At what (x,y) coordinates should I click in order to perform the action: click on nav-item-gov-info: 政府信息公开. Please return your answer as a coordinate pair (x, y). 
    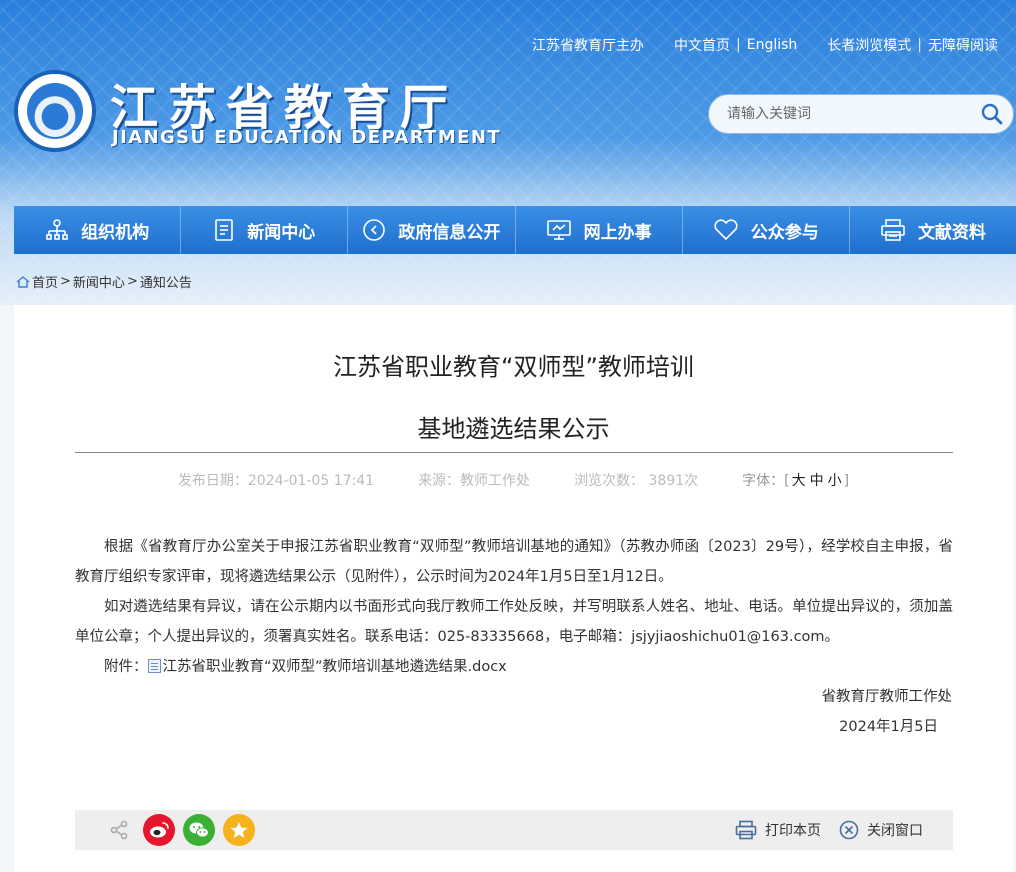
    Looking at the image, I should click on (432, 230).